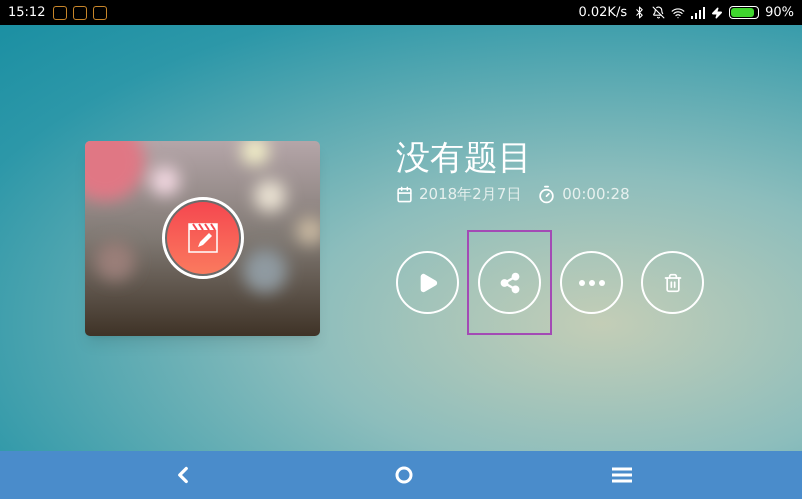 This screenshot has height=499, width=802. I want to click on signal-icon, so click(698, 12).